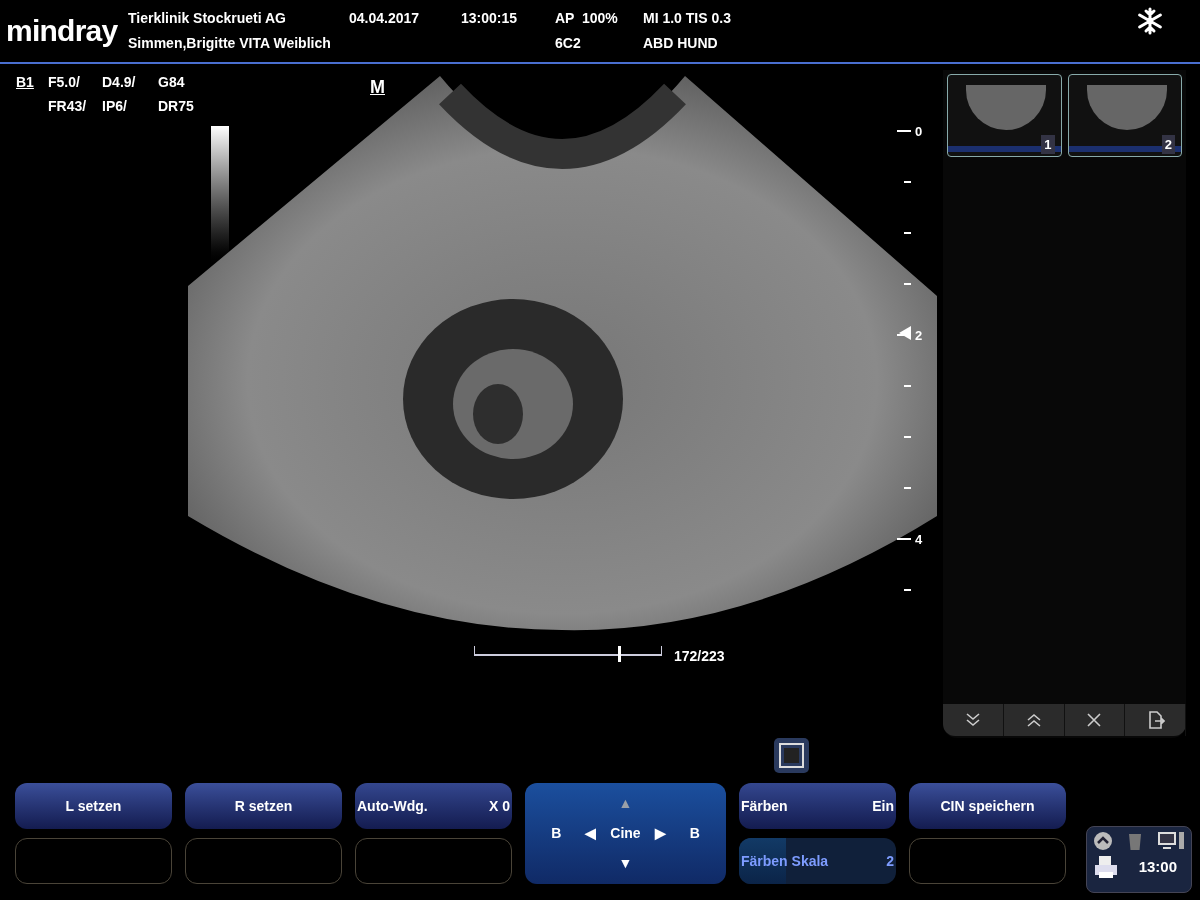 The width and height of the screenshot is (1200, 900). What do you see at coordinates (919, 132) in the screenshot?
I see `depth-label: 0` at bounding box center [919, 132].